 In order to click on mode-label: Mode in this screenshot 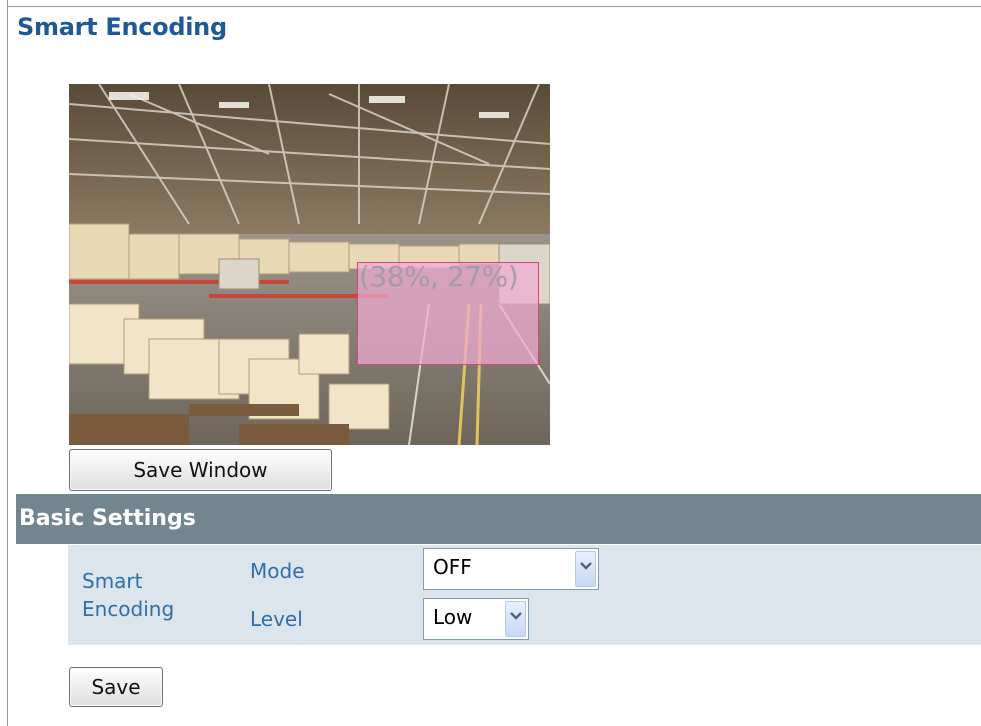, I will do `click(277, 571)`.